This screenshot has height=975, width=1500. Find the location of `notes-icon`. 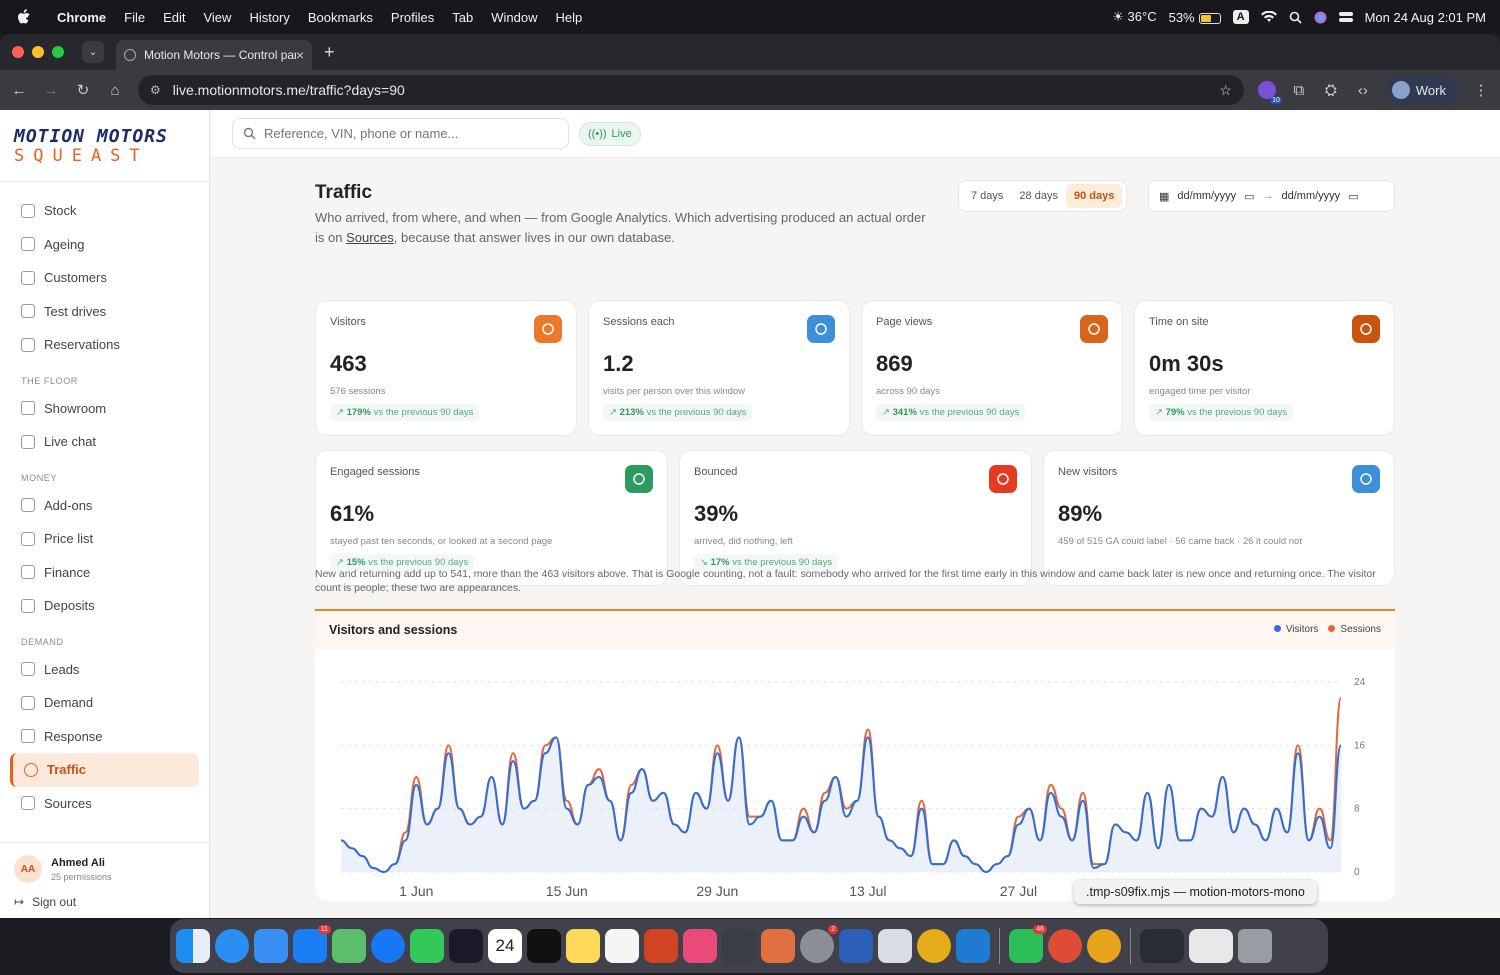

notes-icon is located at coordinates (583, 946).